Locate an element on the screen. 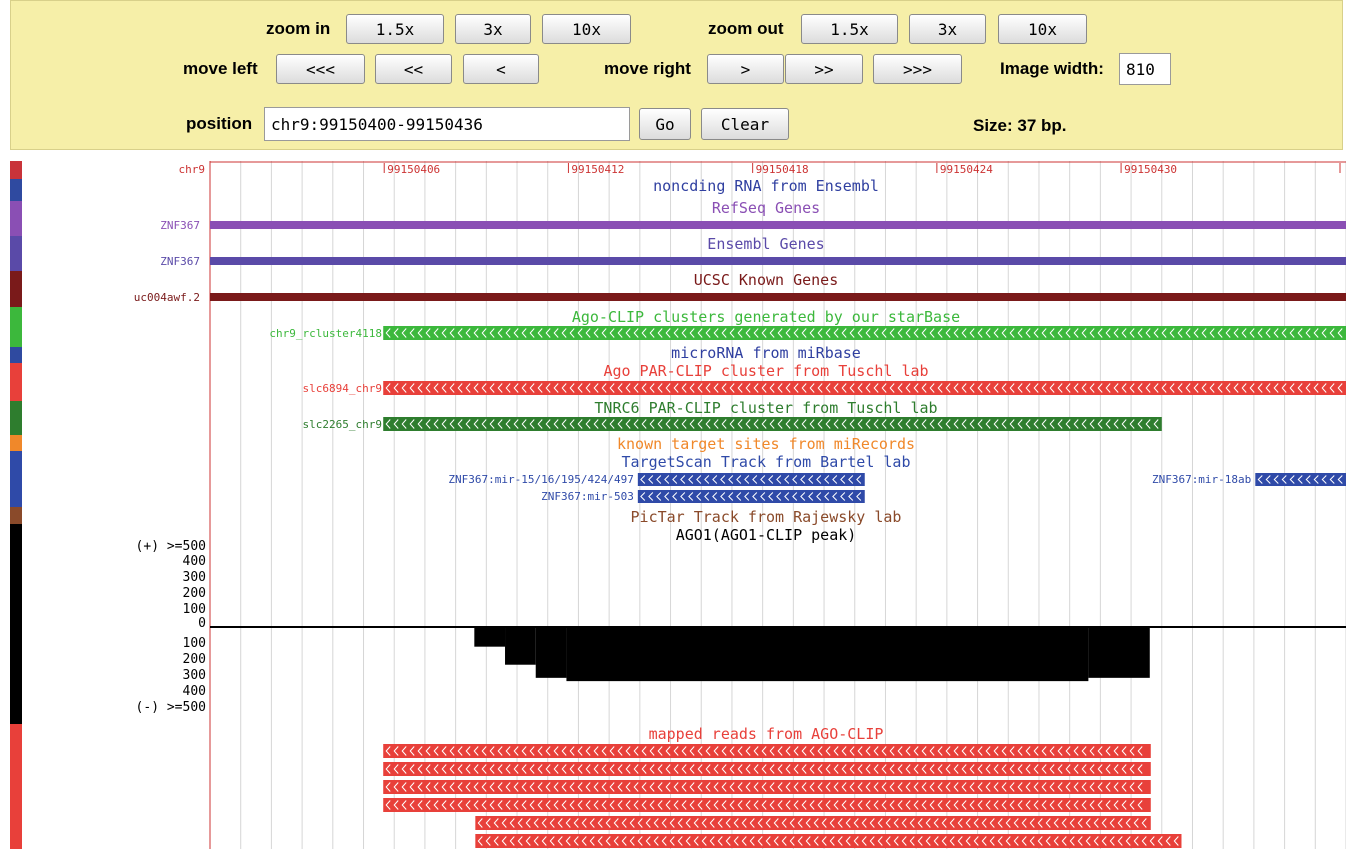  track-title: microRNA from miRbase is located at coordinates (766, 353).